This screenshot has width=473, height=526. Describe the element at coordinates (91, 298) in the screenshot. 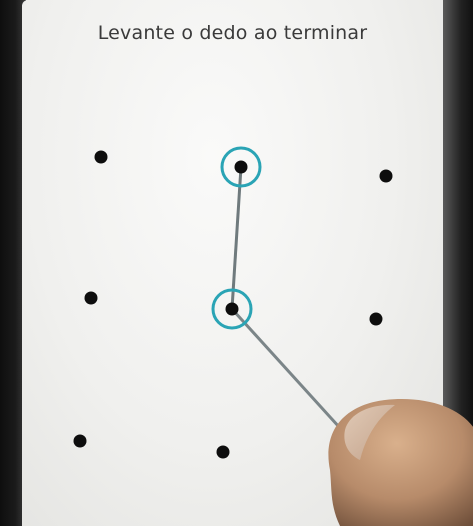

I see `pattern-dot-r2c1` at that location.